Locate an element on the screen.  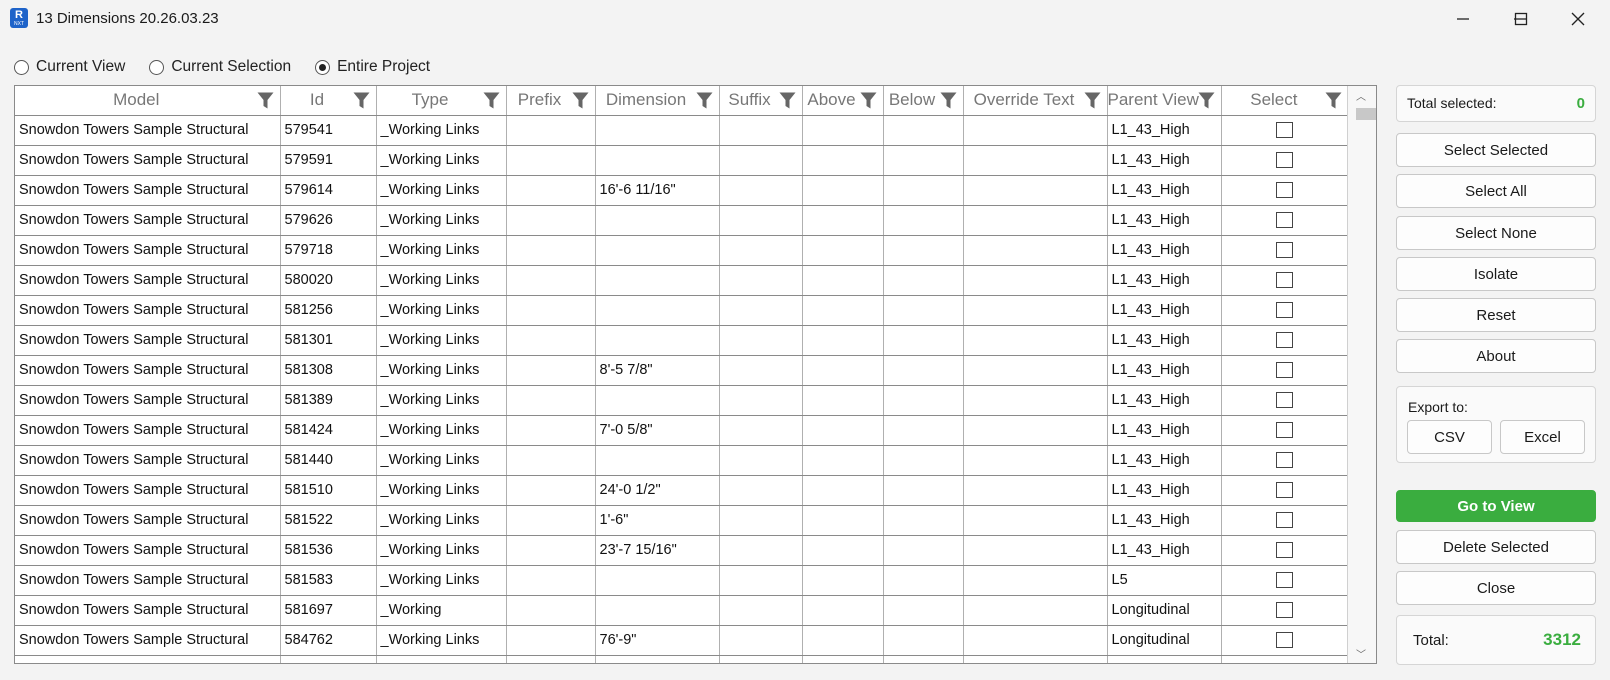
column-header-override-text: Override Text is located at coordinates (1035, 101).